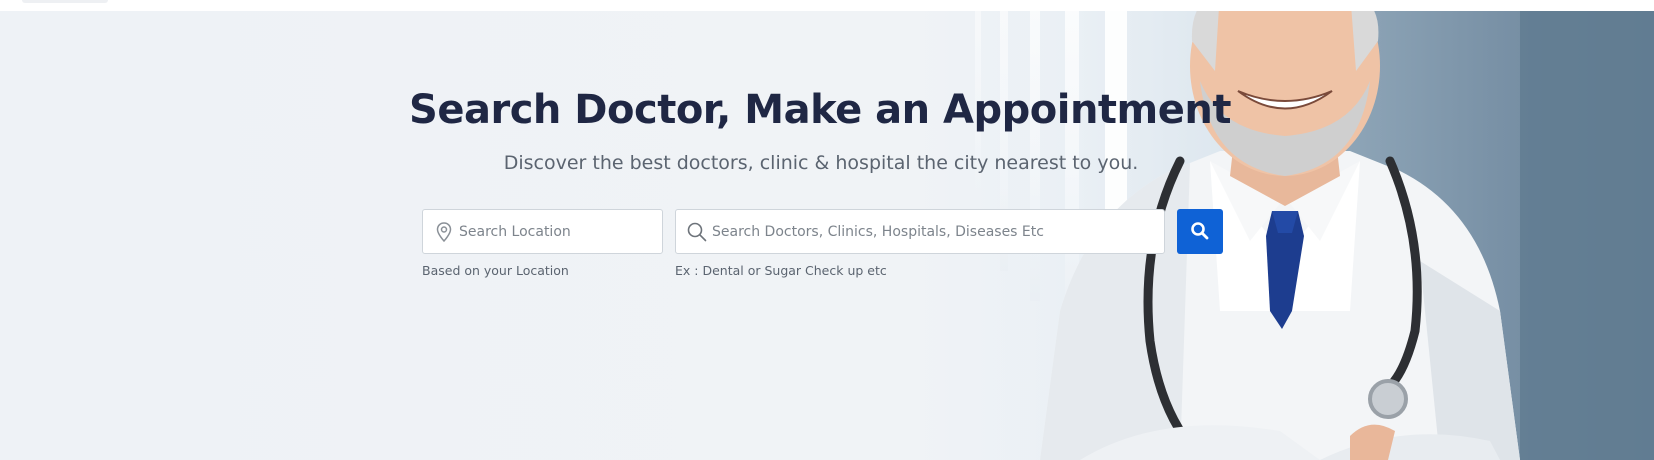 The height and width of the screenshot is (460, 1654). I want to click on page-title: Search Doctor, Make an Appointment, so click(820, 110).